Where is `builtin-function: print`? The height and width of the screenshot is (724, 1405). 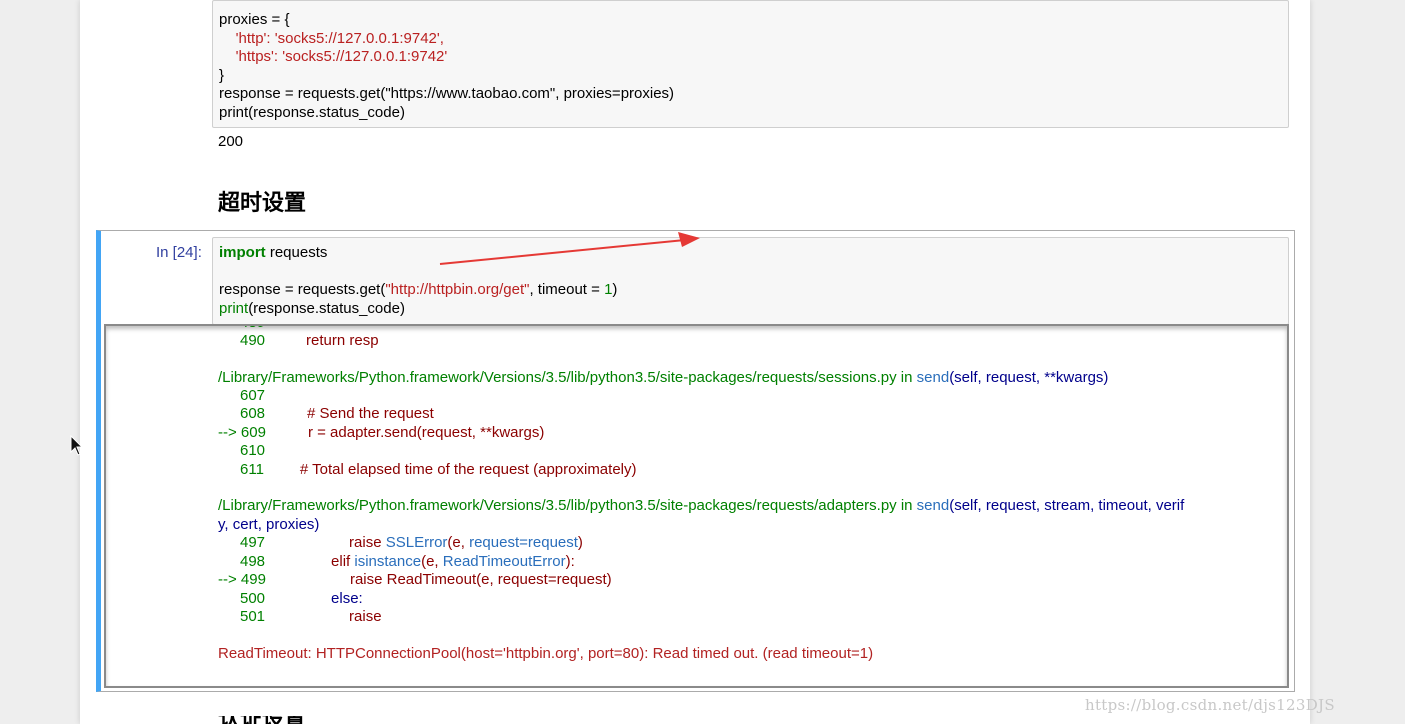 builtin-function: print is located at coordinates (234, 308).